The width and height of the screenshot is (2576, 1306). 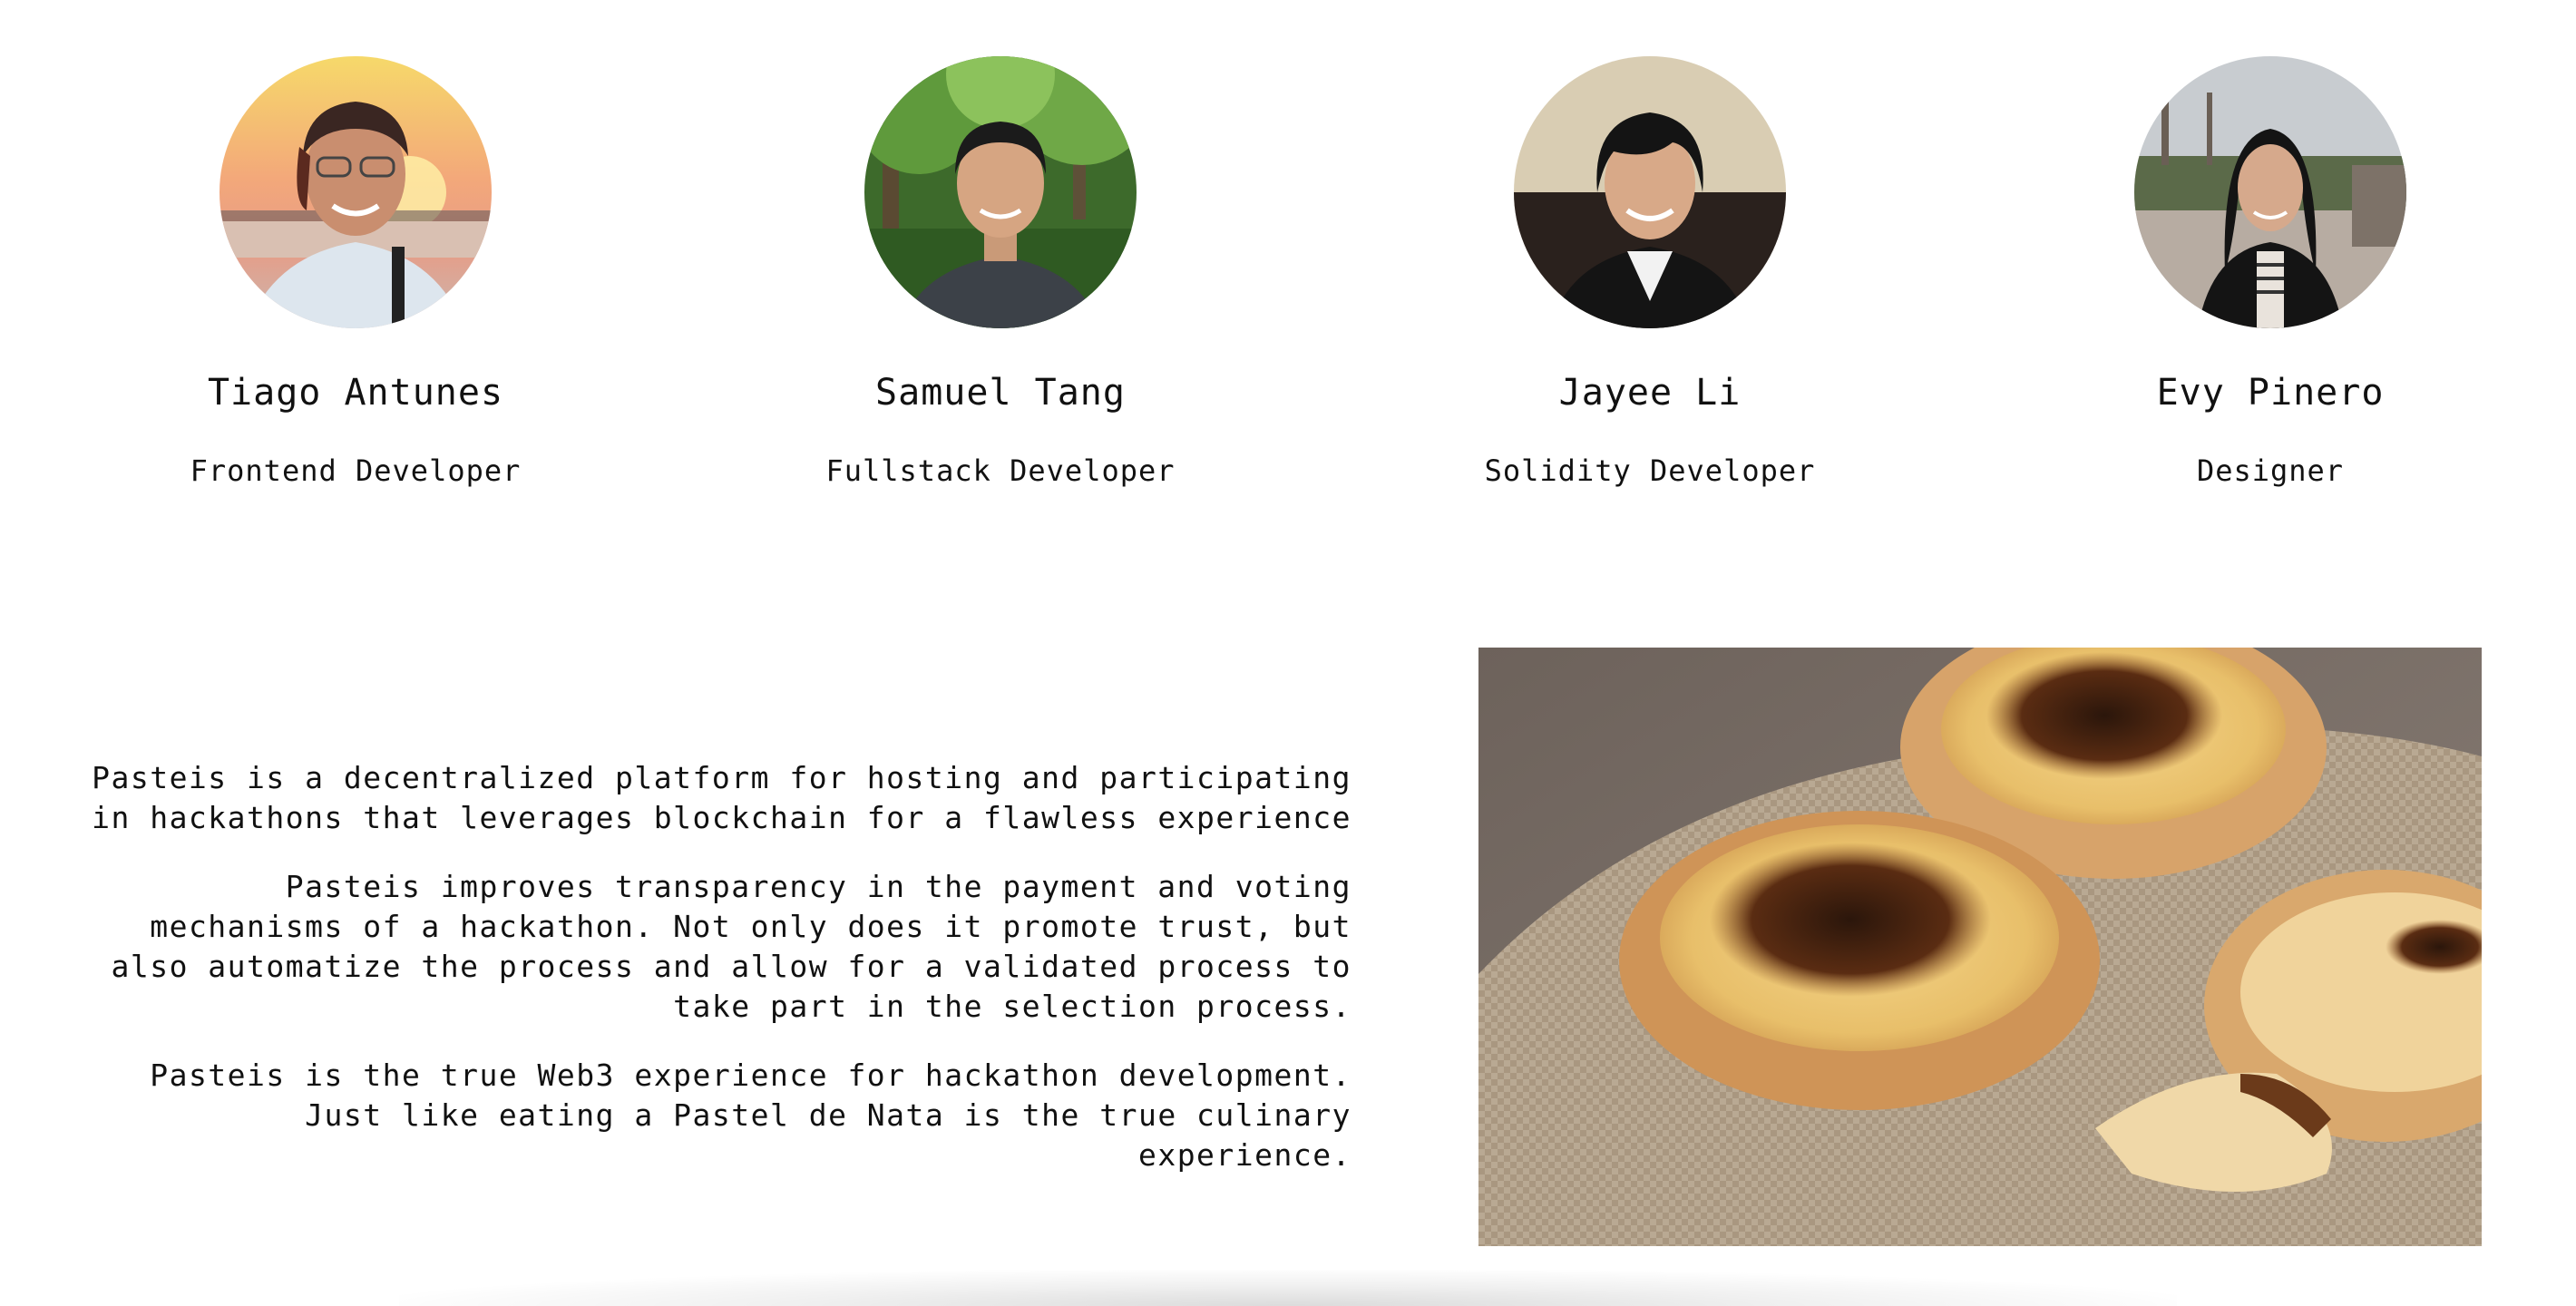 What do you see at coordinates (2270, 393) in the screenshot?
I see `member-name: Evy Pinero` at bounding box center [2270, 393].